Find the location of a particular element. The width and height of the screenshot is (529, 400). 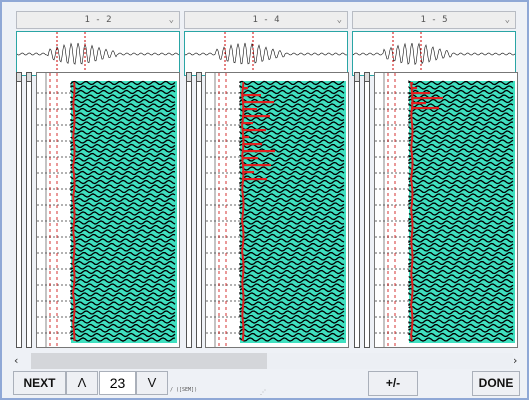

trace-select-3: 1 - 5 ⌄ is located at coordinates (434, 20).